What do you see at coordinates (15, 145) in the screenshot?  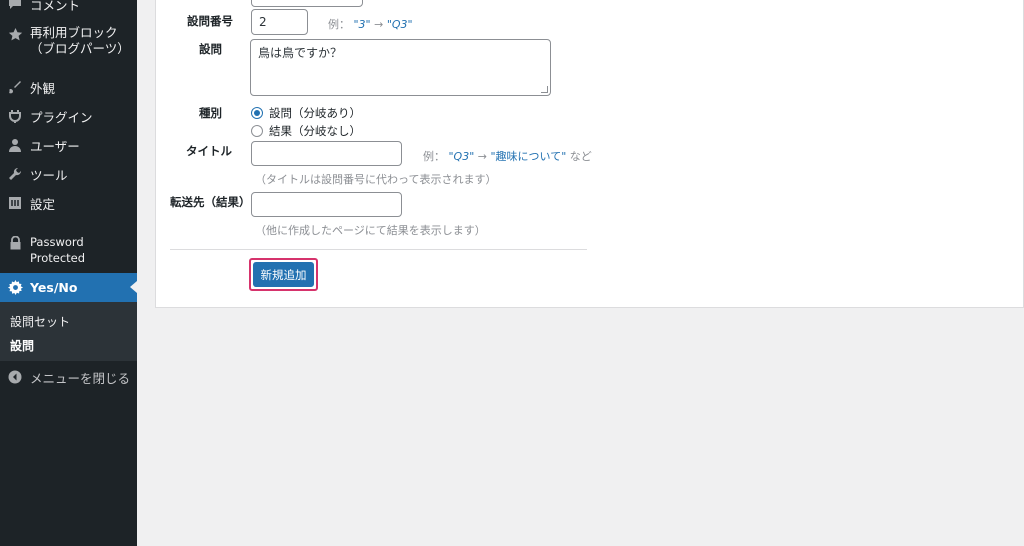 I see `user-icon` at bounding box center [15, 145].